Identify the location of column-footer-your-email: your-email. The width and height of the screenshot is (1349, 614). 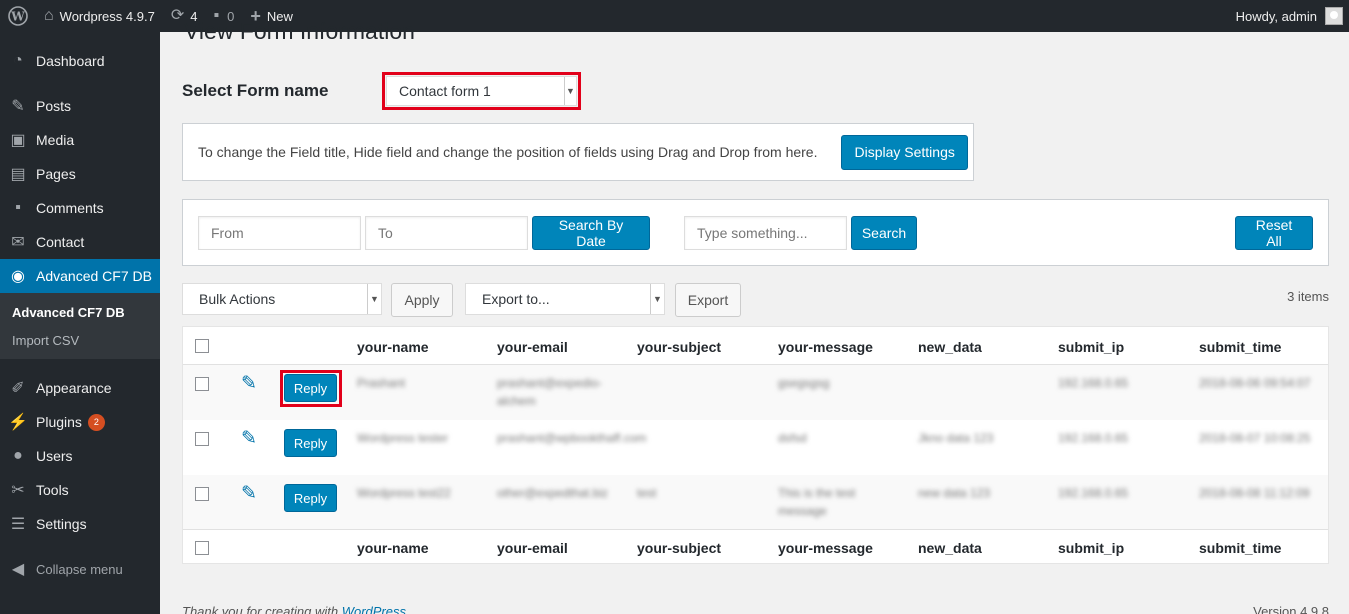
(532, 548).